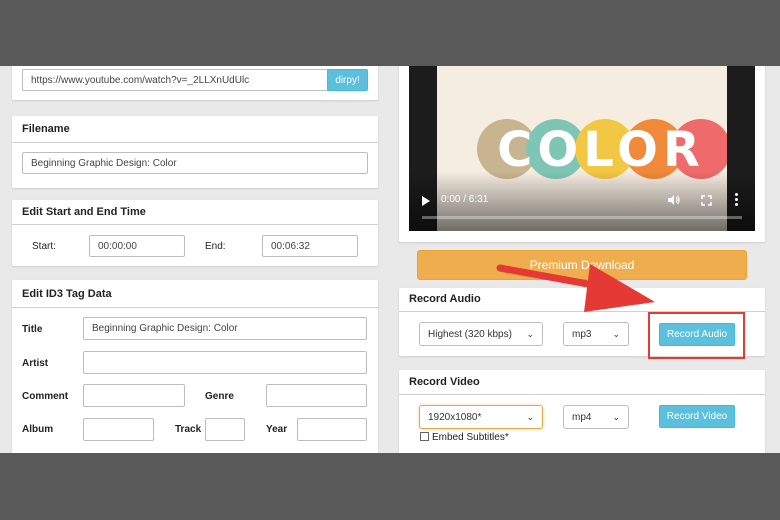 This screenshot has width=780, height=520. I want to click on record-video-button: Record Video, so click(697, 416).